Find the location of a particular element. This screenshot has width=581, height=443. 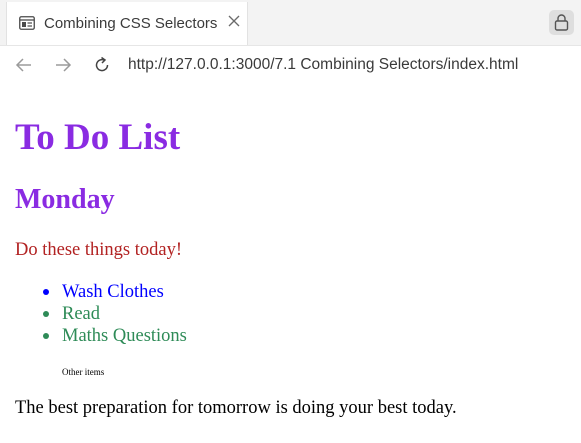

list-item: Maths Questions is located at coordinates (115, 336).